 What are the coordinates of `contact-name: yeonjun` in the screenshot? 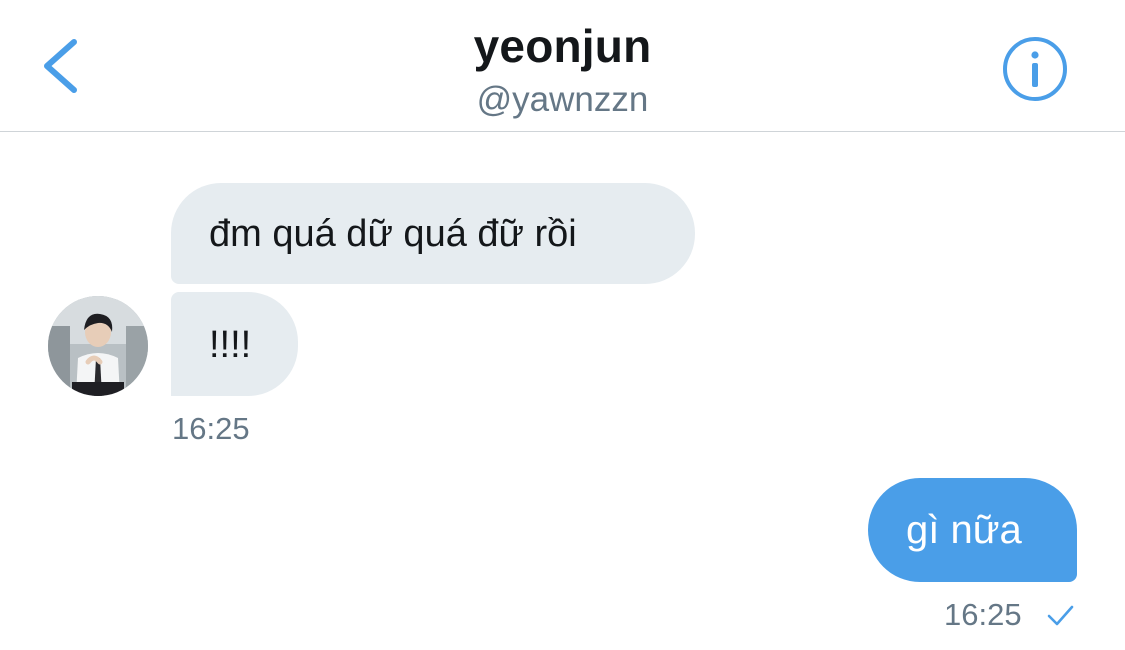 It's located at (562, 46).